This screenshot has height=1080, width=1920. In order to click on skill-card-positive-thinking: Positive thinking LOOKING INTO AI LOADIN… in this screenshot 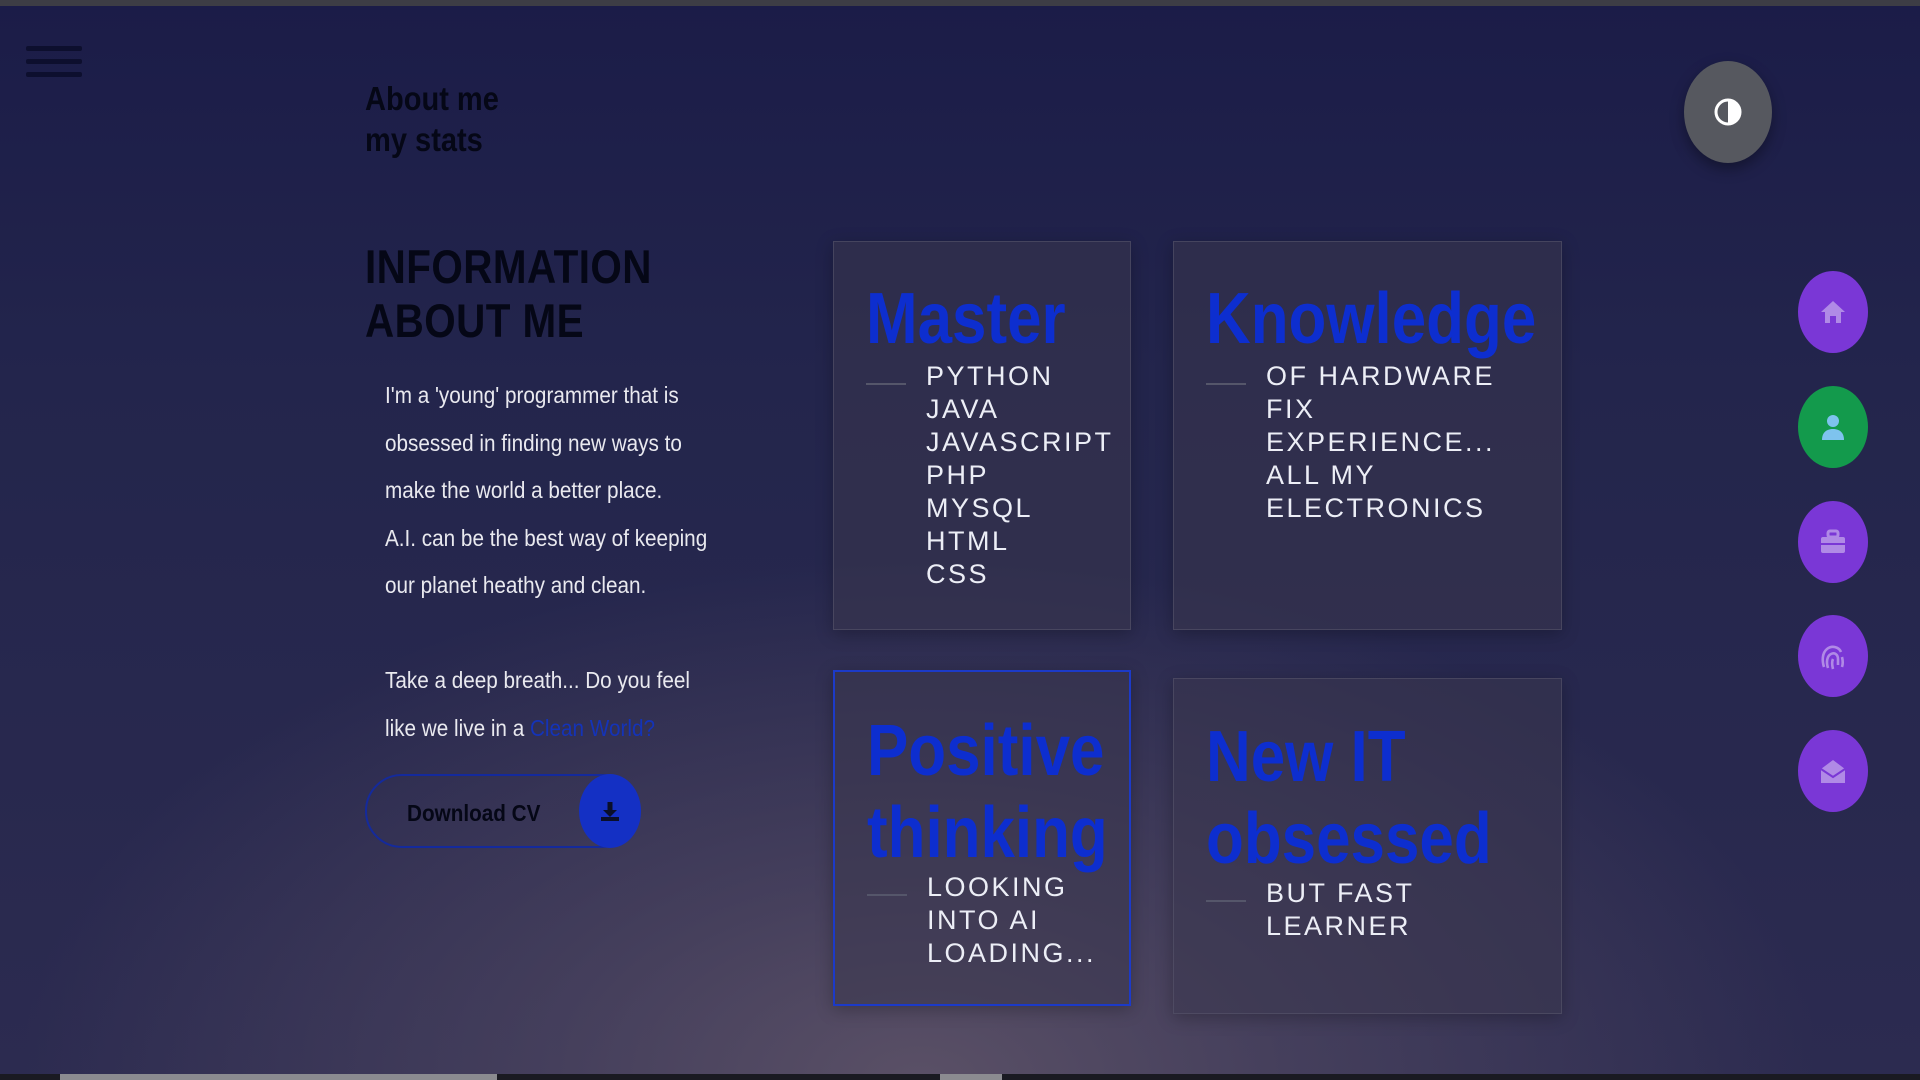, I will do `click(982, 838)`.